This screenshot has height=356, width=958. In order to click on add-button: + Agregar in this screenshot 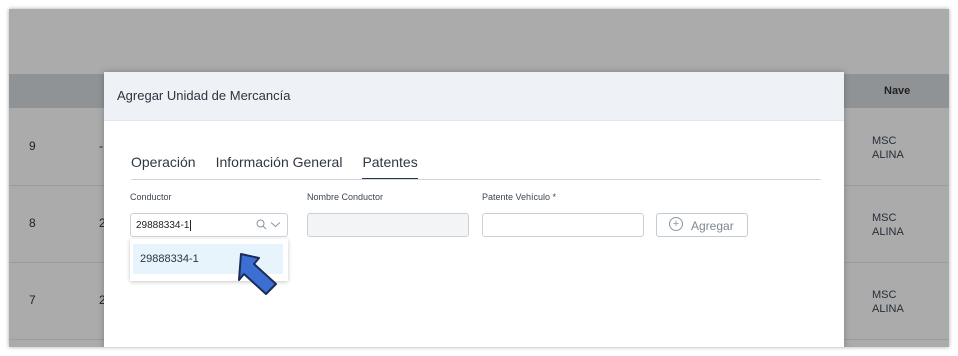, I will do `click(702, 225)`.